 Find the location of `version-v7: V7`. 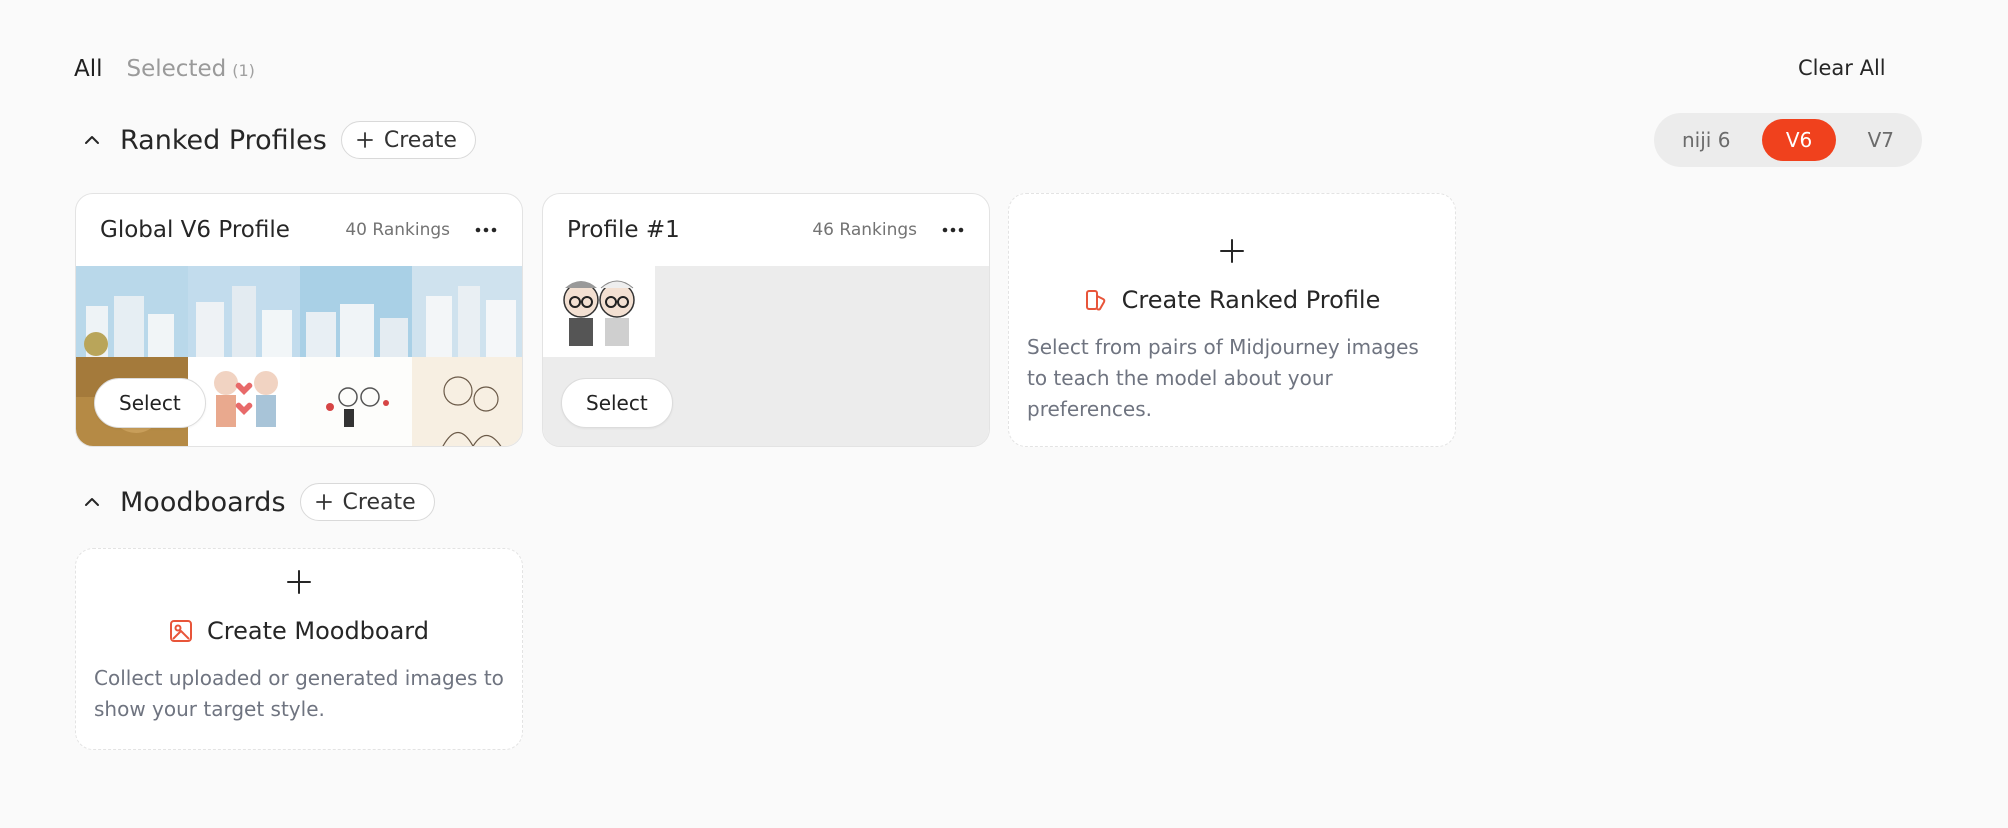

version-v7: V7 is located at coordinates (1881, 140).